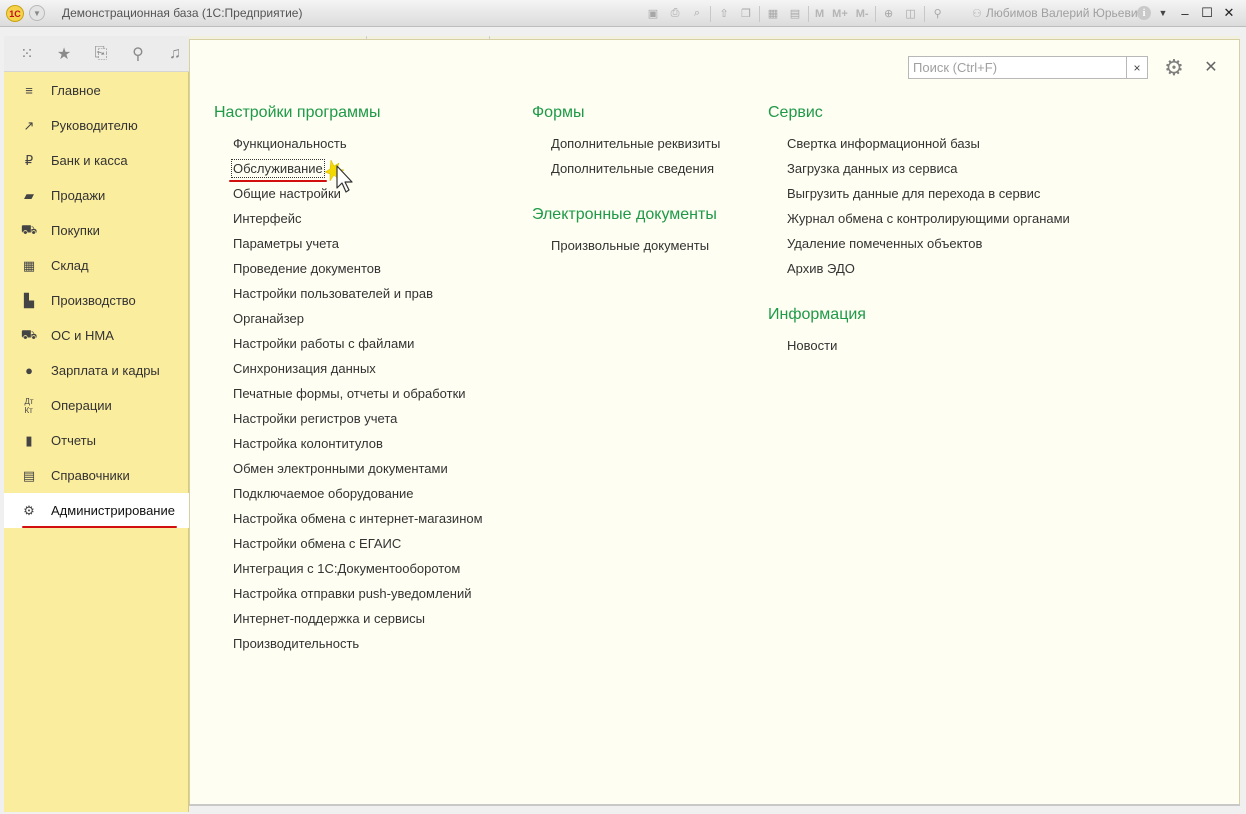  I want to click on settings-link: Подключаемое оборудование, so click(323, 493).